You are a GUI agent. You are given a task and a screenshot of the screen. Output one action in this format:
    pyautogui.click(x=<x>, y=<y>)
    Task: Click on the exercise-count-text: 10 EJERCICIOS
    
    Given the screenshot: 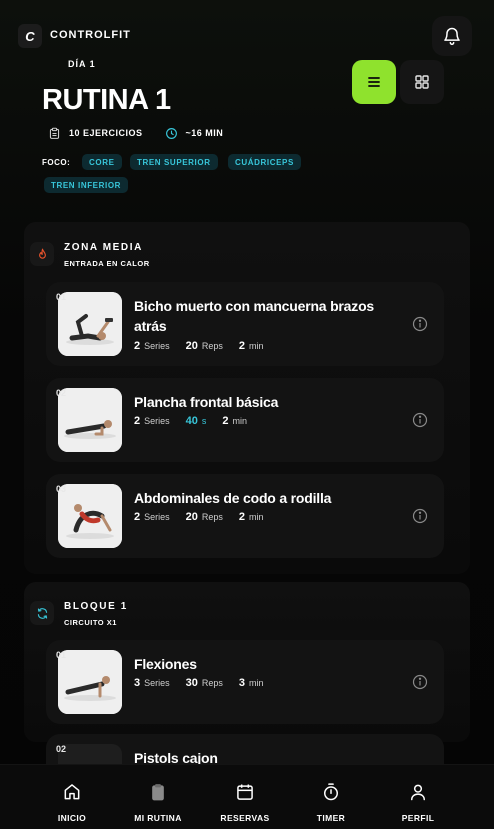 What is the action you would take?
    pyautogui.click(x=106, y=133)
    